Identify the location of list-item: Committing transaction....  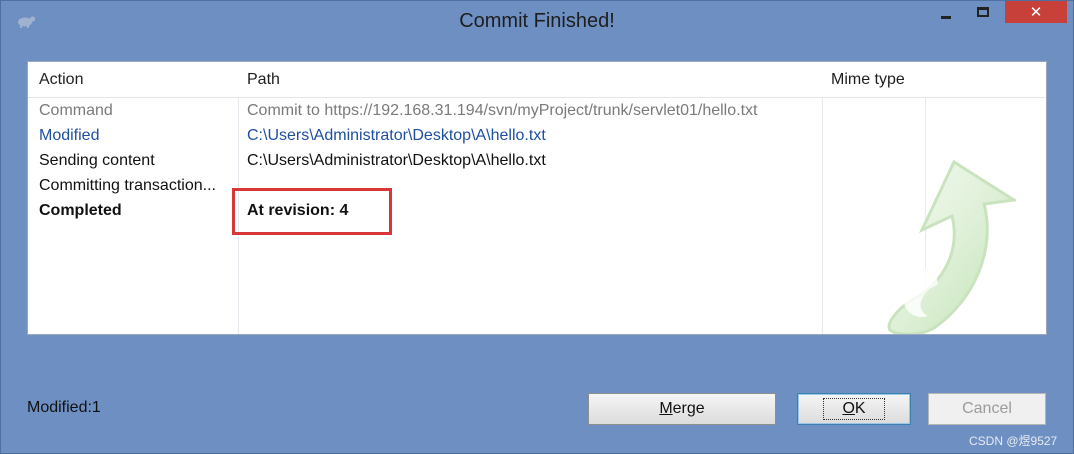
(537, 189).